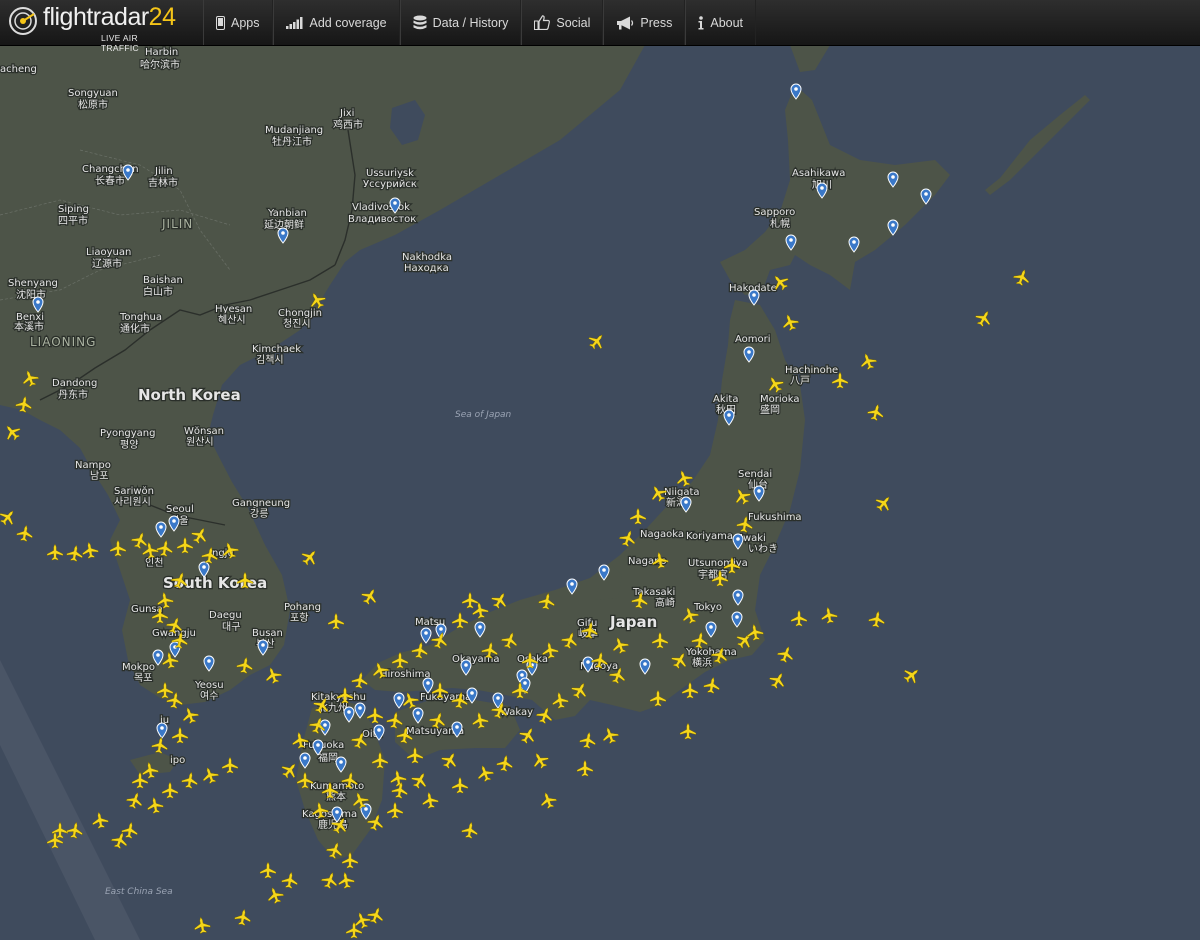 This screenshot has width=1200, height=940. Describe the element at coordinates (204, 431) in the screenshot. I see `label-wonsan: Wŏnsan` at that location.